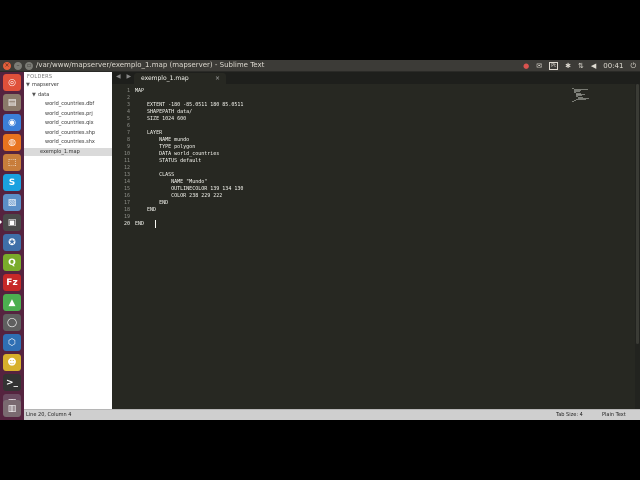  I want to click on close-window-button: ×, so click(7, 66).